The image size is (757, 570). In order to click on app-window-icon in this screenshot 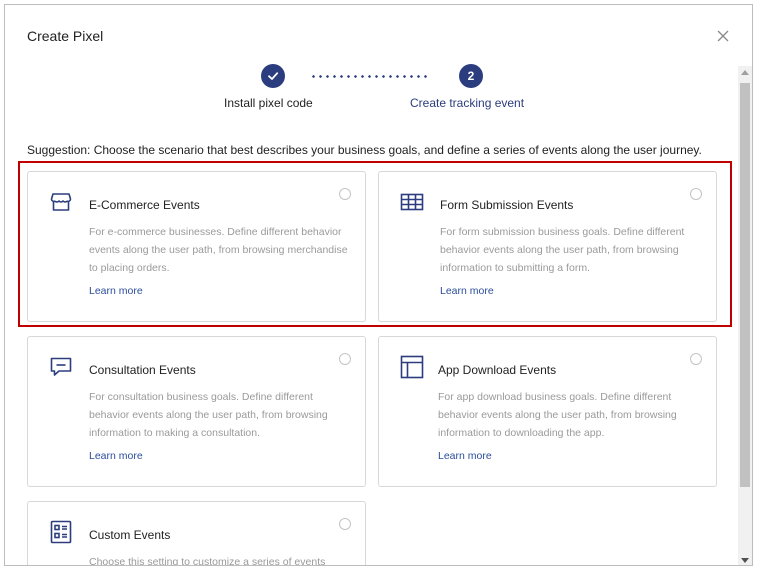, I will do `click(412, 367)`.